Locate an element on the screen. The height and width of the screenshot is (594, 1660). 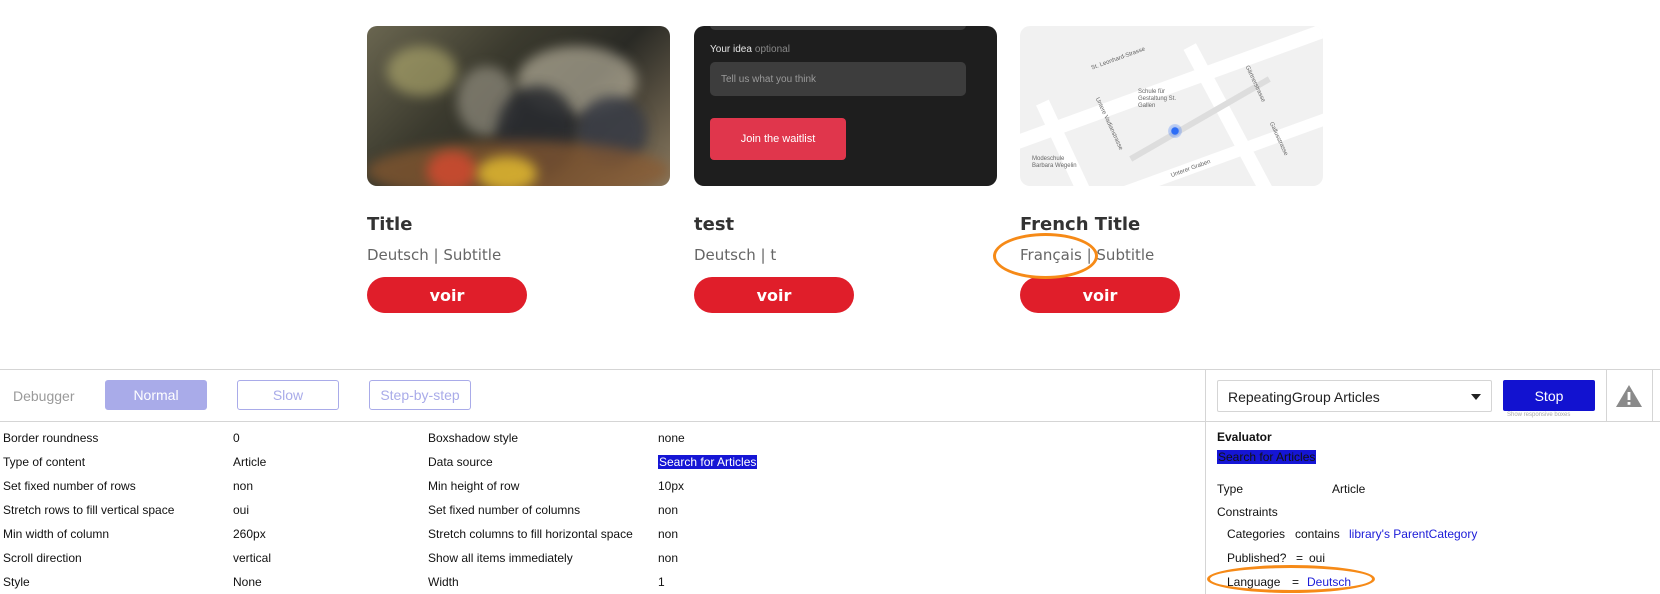
street-label: St. Leonhard-Strasse is located at coordinates (1118, 59).